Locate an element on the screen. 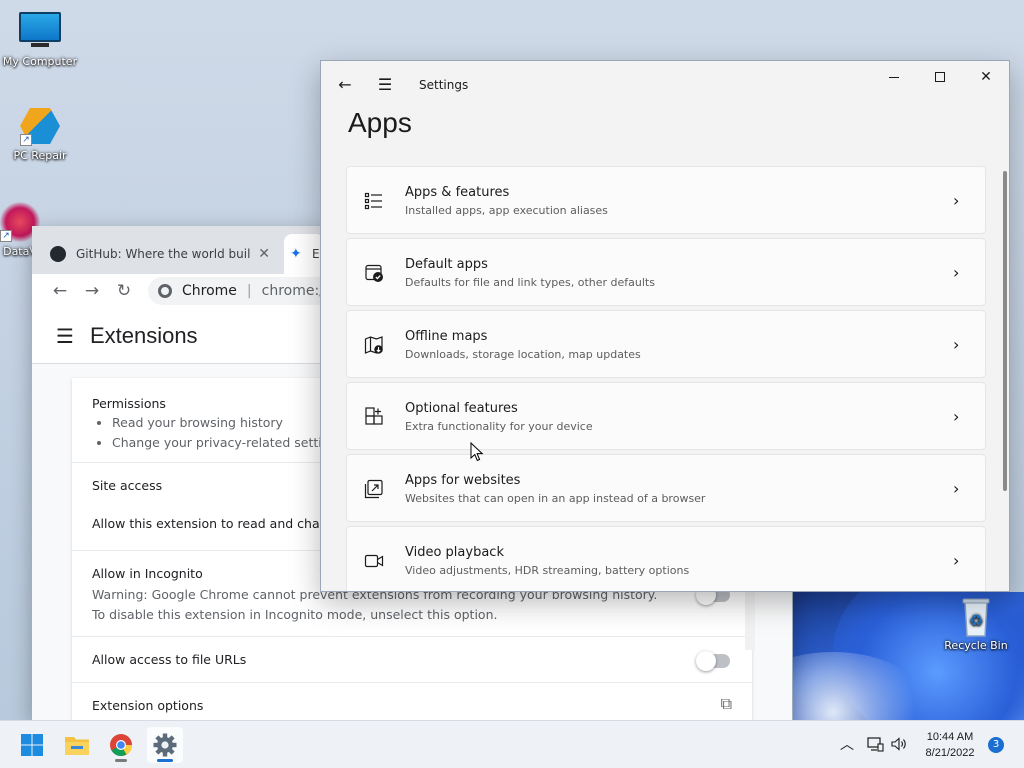 This screenshot has width=1024, height=768. desktop-icon-recycle-bin: ♻ Recycle Bin is located at coordinates (976, 624).